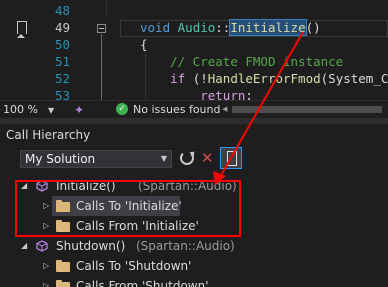  Describe the element at coordinates (223, 27) in the screenshot. I see `code-token: ::` at that location.